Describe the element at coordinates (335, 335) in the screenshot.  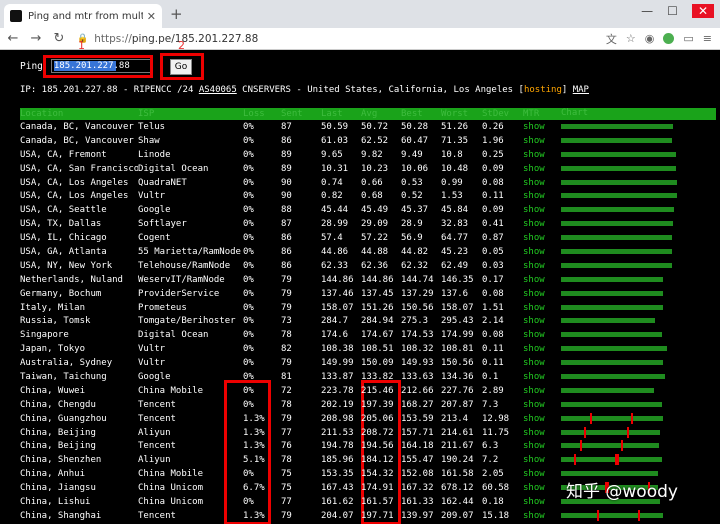
I see `cell-last: 174.6` at that location.